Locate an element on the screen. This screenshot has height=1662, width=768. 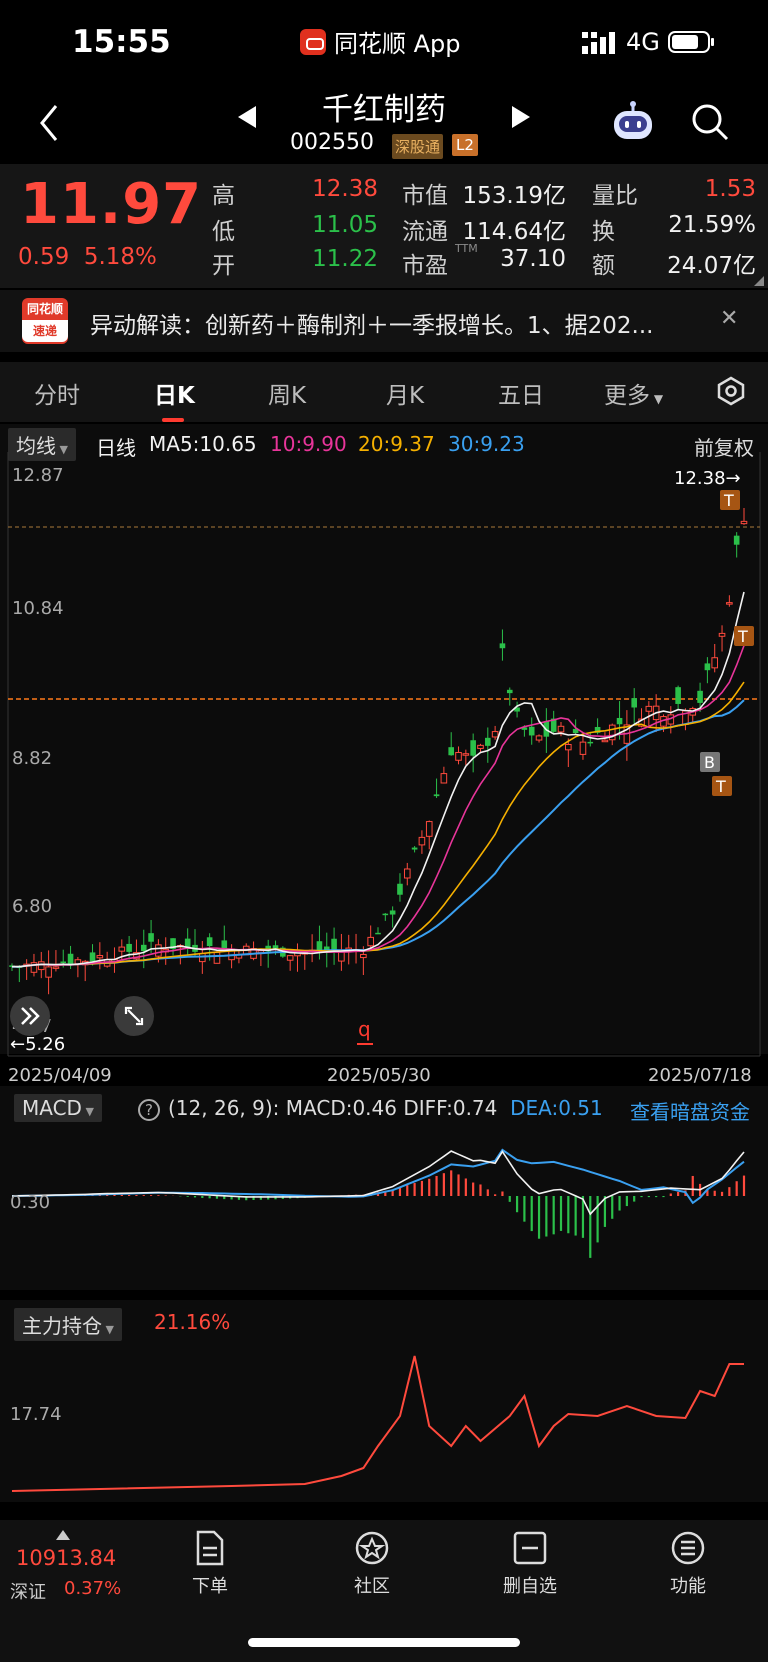
macd-selector: MACD ▼ is located at coordinates (58, 1108).